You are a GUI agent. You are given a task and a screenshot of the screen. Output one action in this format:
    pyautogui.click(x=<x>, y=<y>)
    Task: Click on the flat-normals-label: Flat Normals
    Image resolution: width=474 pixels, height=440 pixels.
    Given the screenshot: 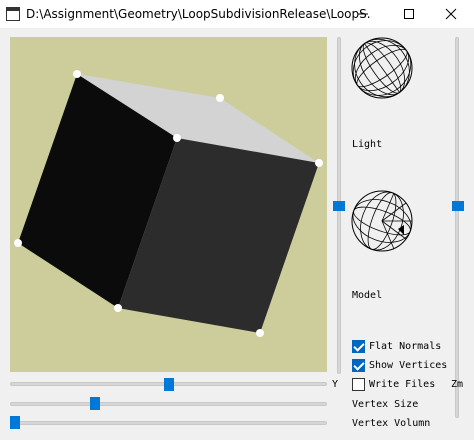 What is the action you would take?
    pyautogui.click(x=405, y=346)
    